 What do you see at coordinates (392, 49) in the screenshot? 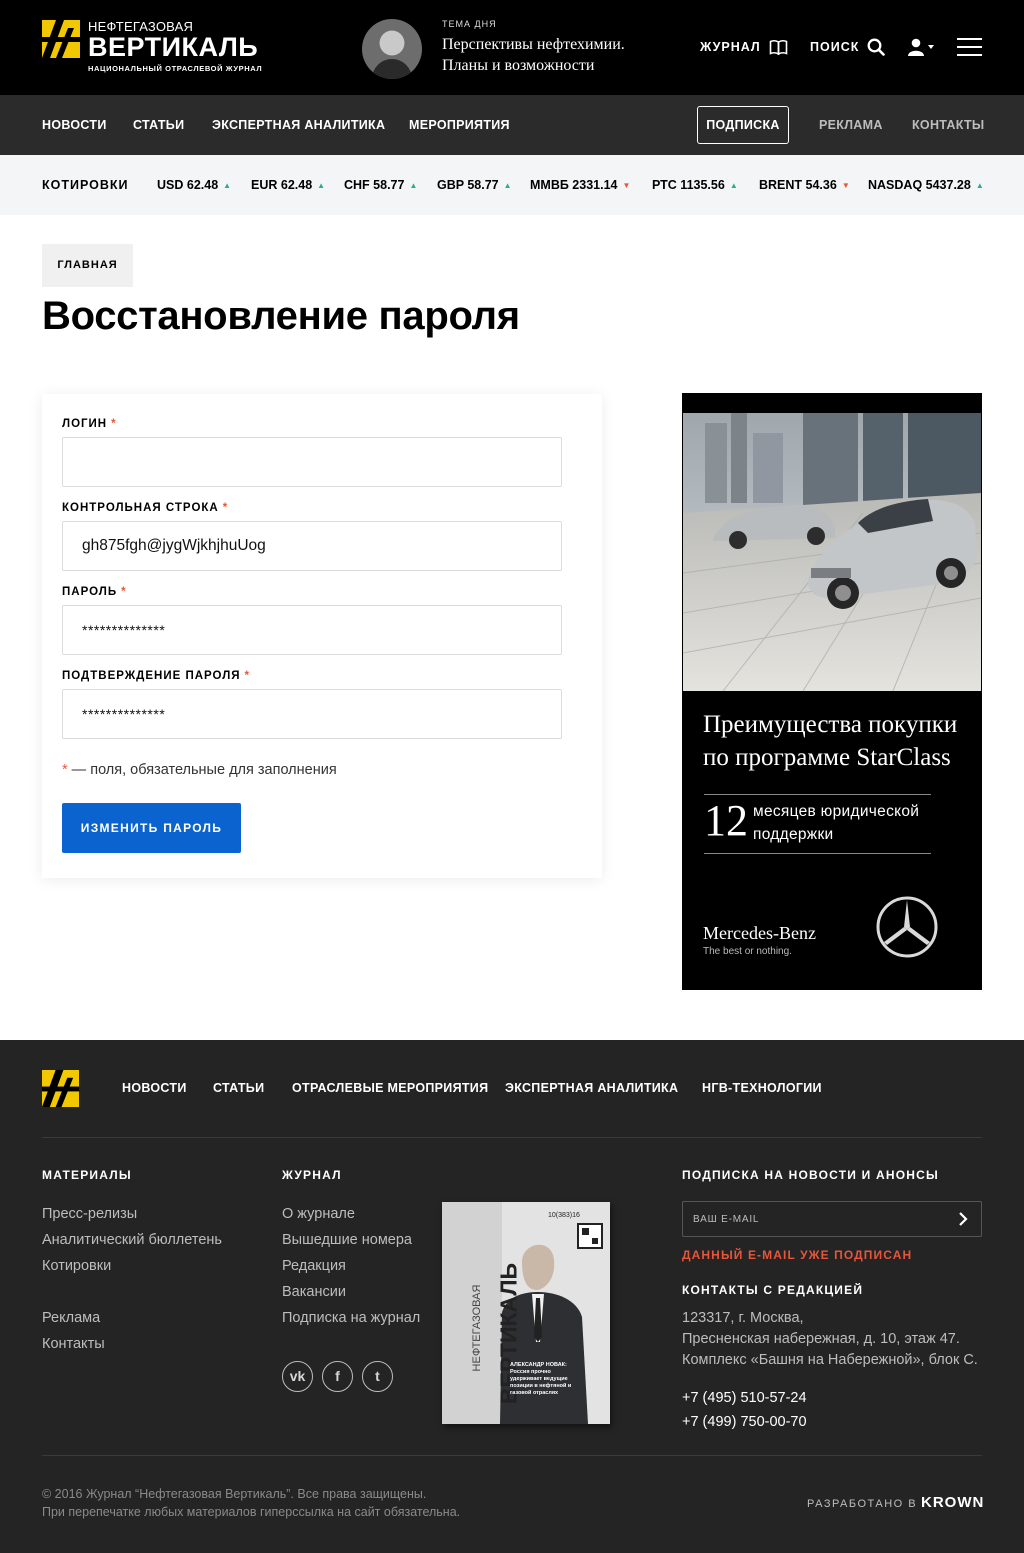
I see `theme-author-avatar` at bounding box center [392, 49].